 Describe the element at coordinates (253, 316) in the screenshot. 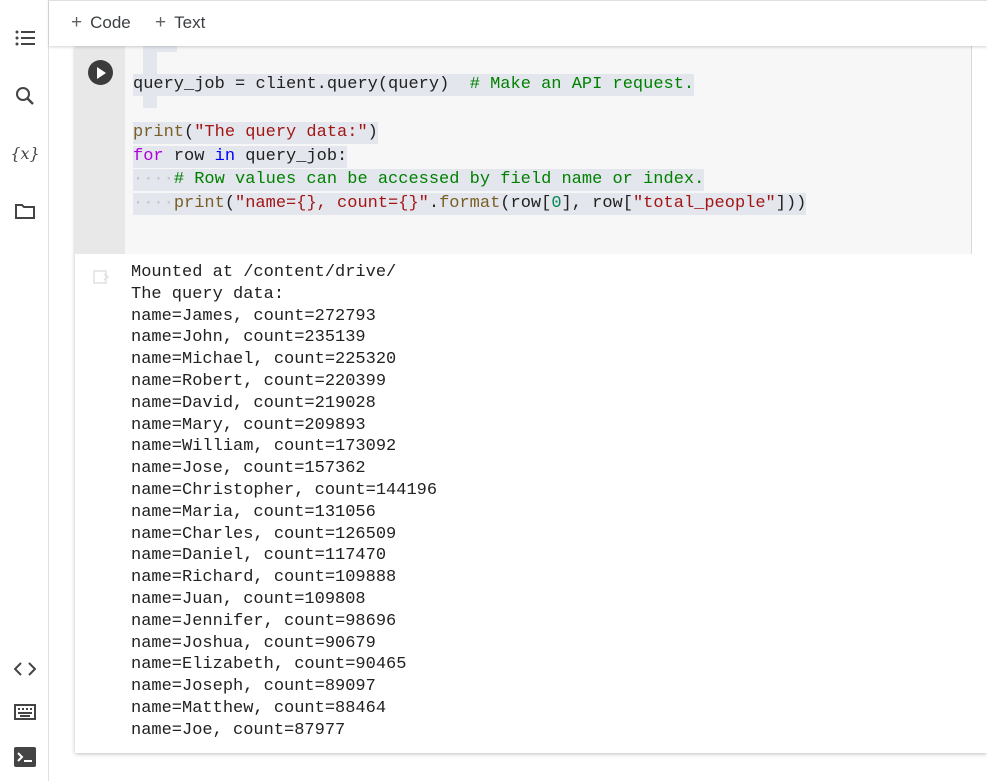

I see `output-line: name=James, count=272793` at that location.